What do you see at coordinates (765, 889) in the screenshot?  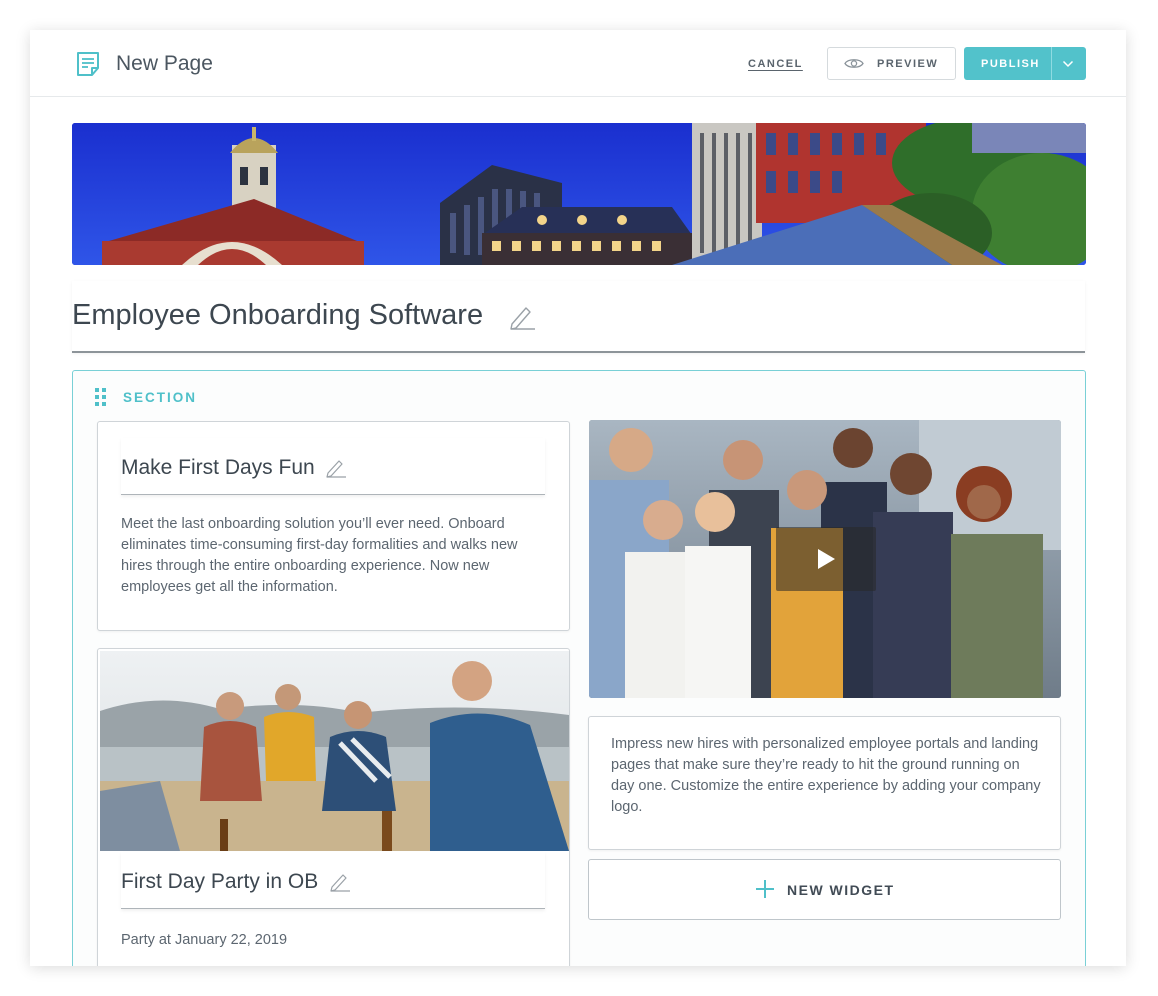 I see `plus-icon` at bounding box center [765, 889].